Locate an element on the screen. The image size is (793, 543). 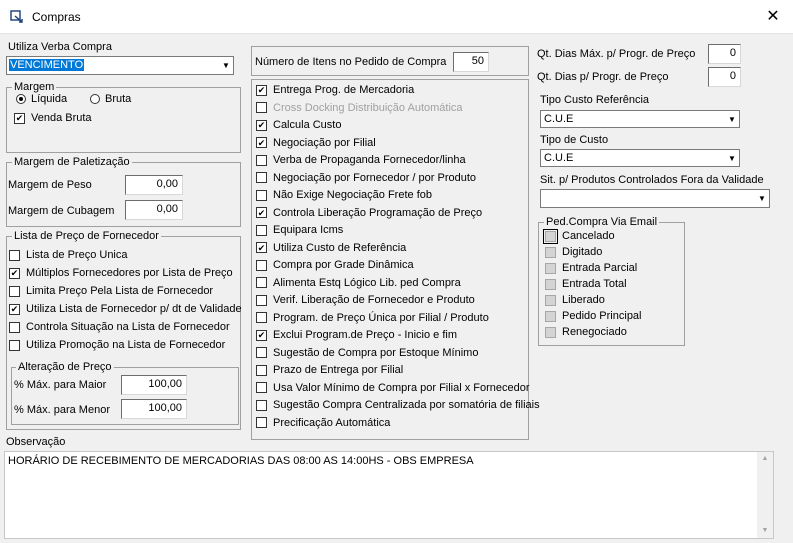
dias-label: Qt. Dias p/ Progr. de Preço is located at coordinates (603, 77).